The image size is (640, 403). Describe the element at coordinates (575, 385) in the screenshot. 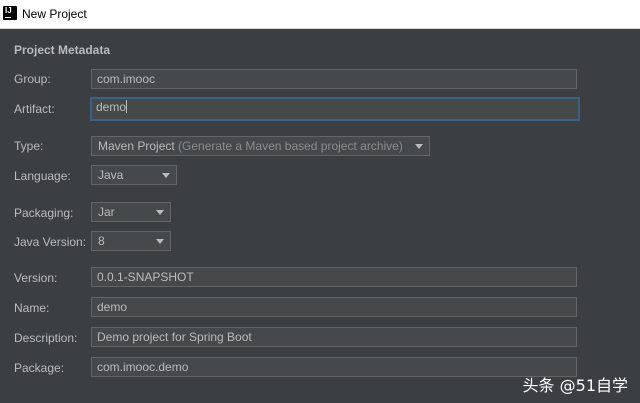

I see `watermark: 头条 @51自学` at that location.